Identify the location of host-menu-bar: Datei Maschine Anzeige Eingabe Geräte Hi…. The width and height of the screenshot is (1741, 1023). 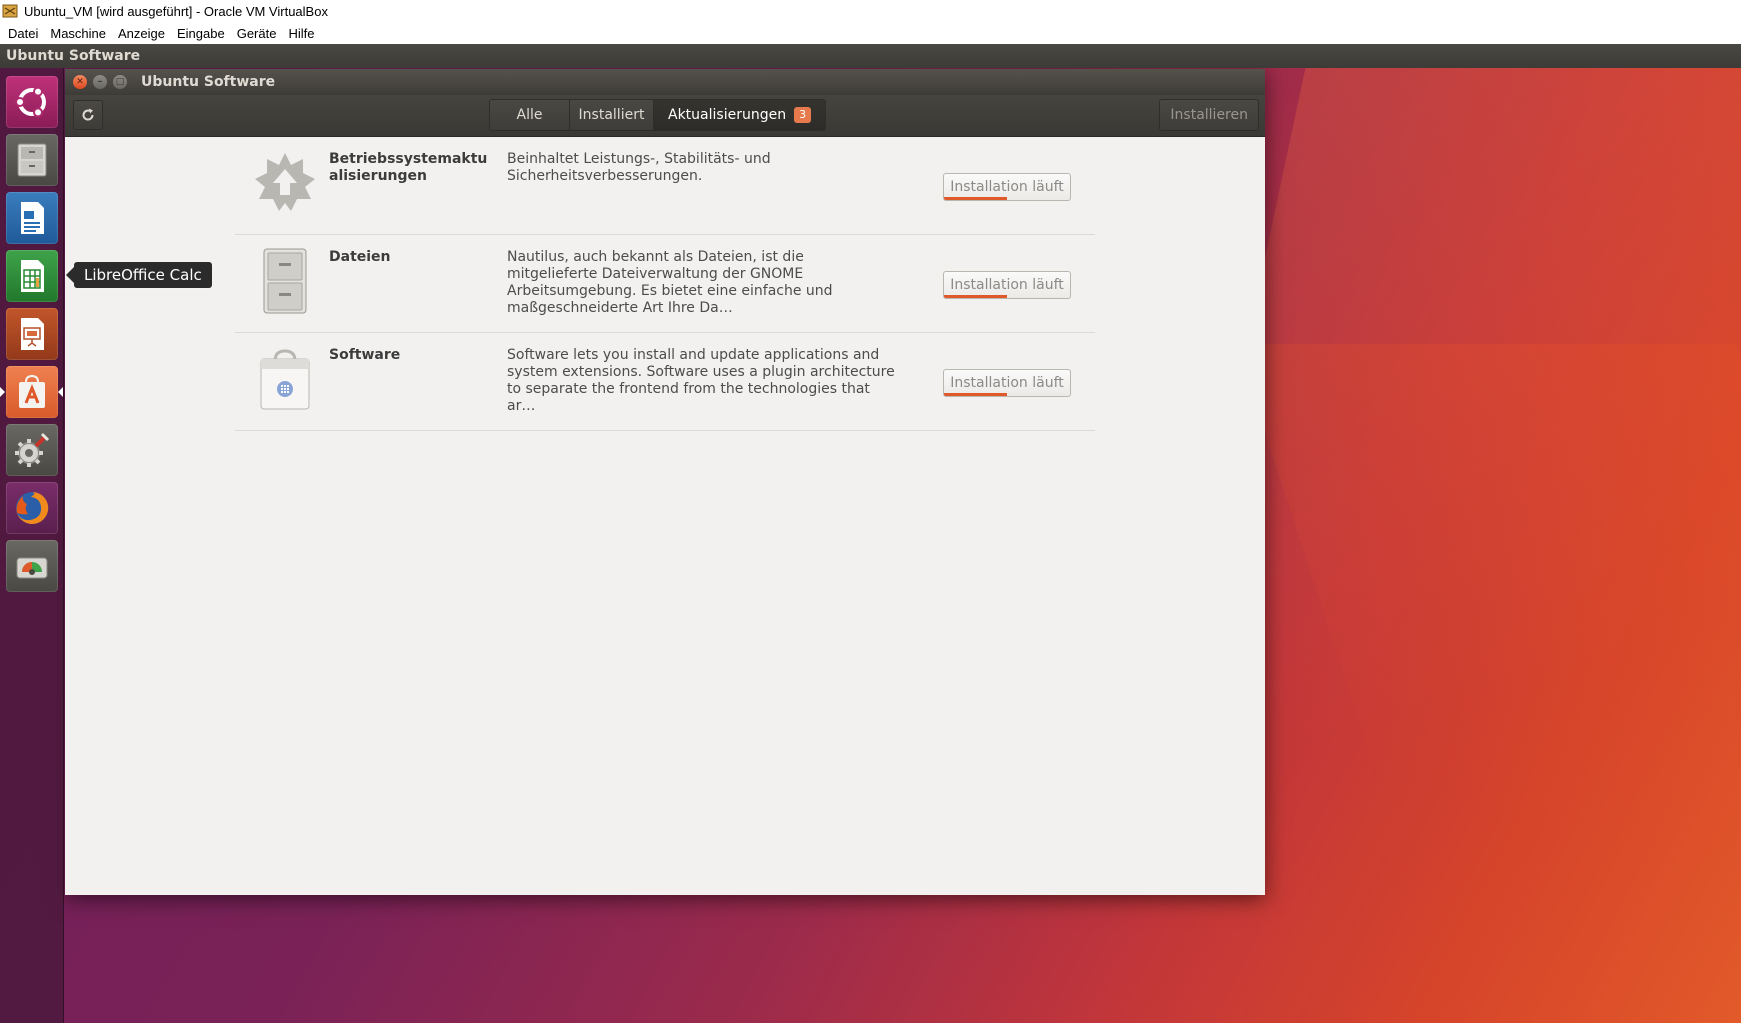
(870, 33).